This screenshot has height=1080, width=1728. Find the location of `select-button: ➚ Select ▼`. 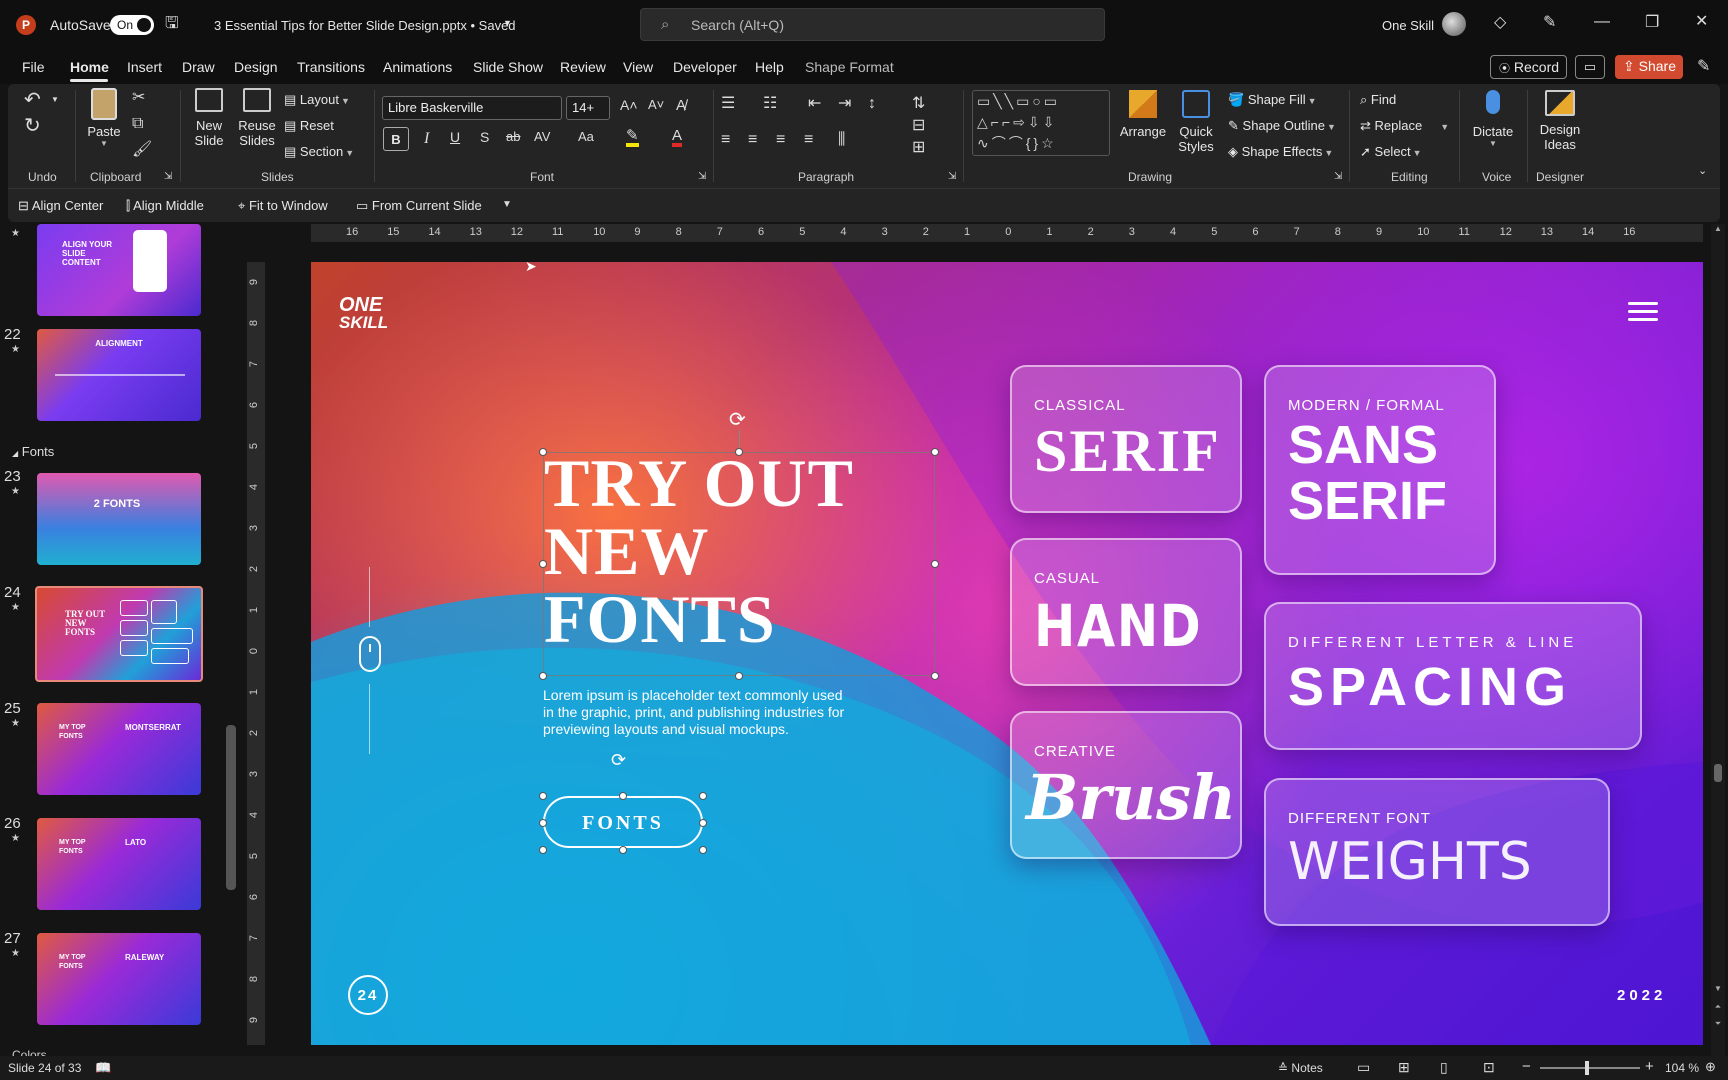

select-button: ➚ Select ▼ is located at coordinates (1391, 152).